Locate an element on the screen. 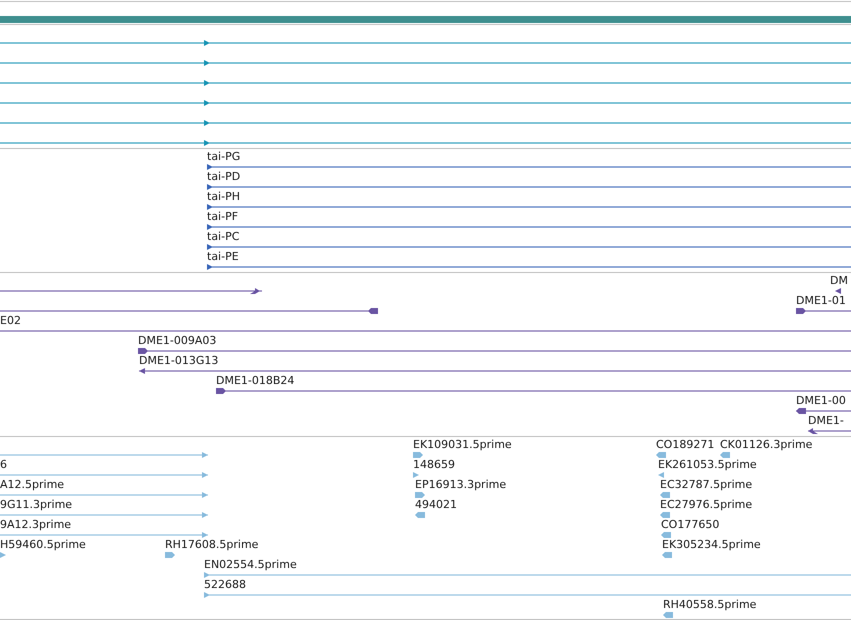  feature-label: 9A12.3prime is located at coordinates (36, 524).